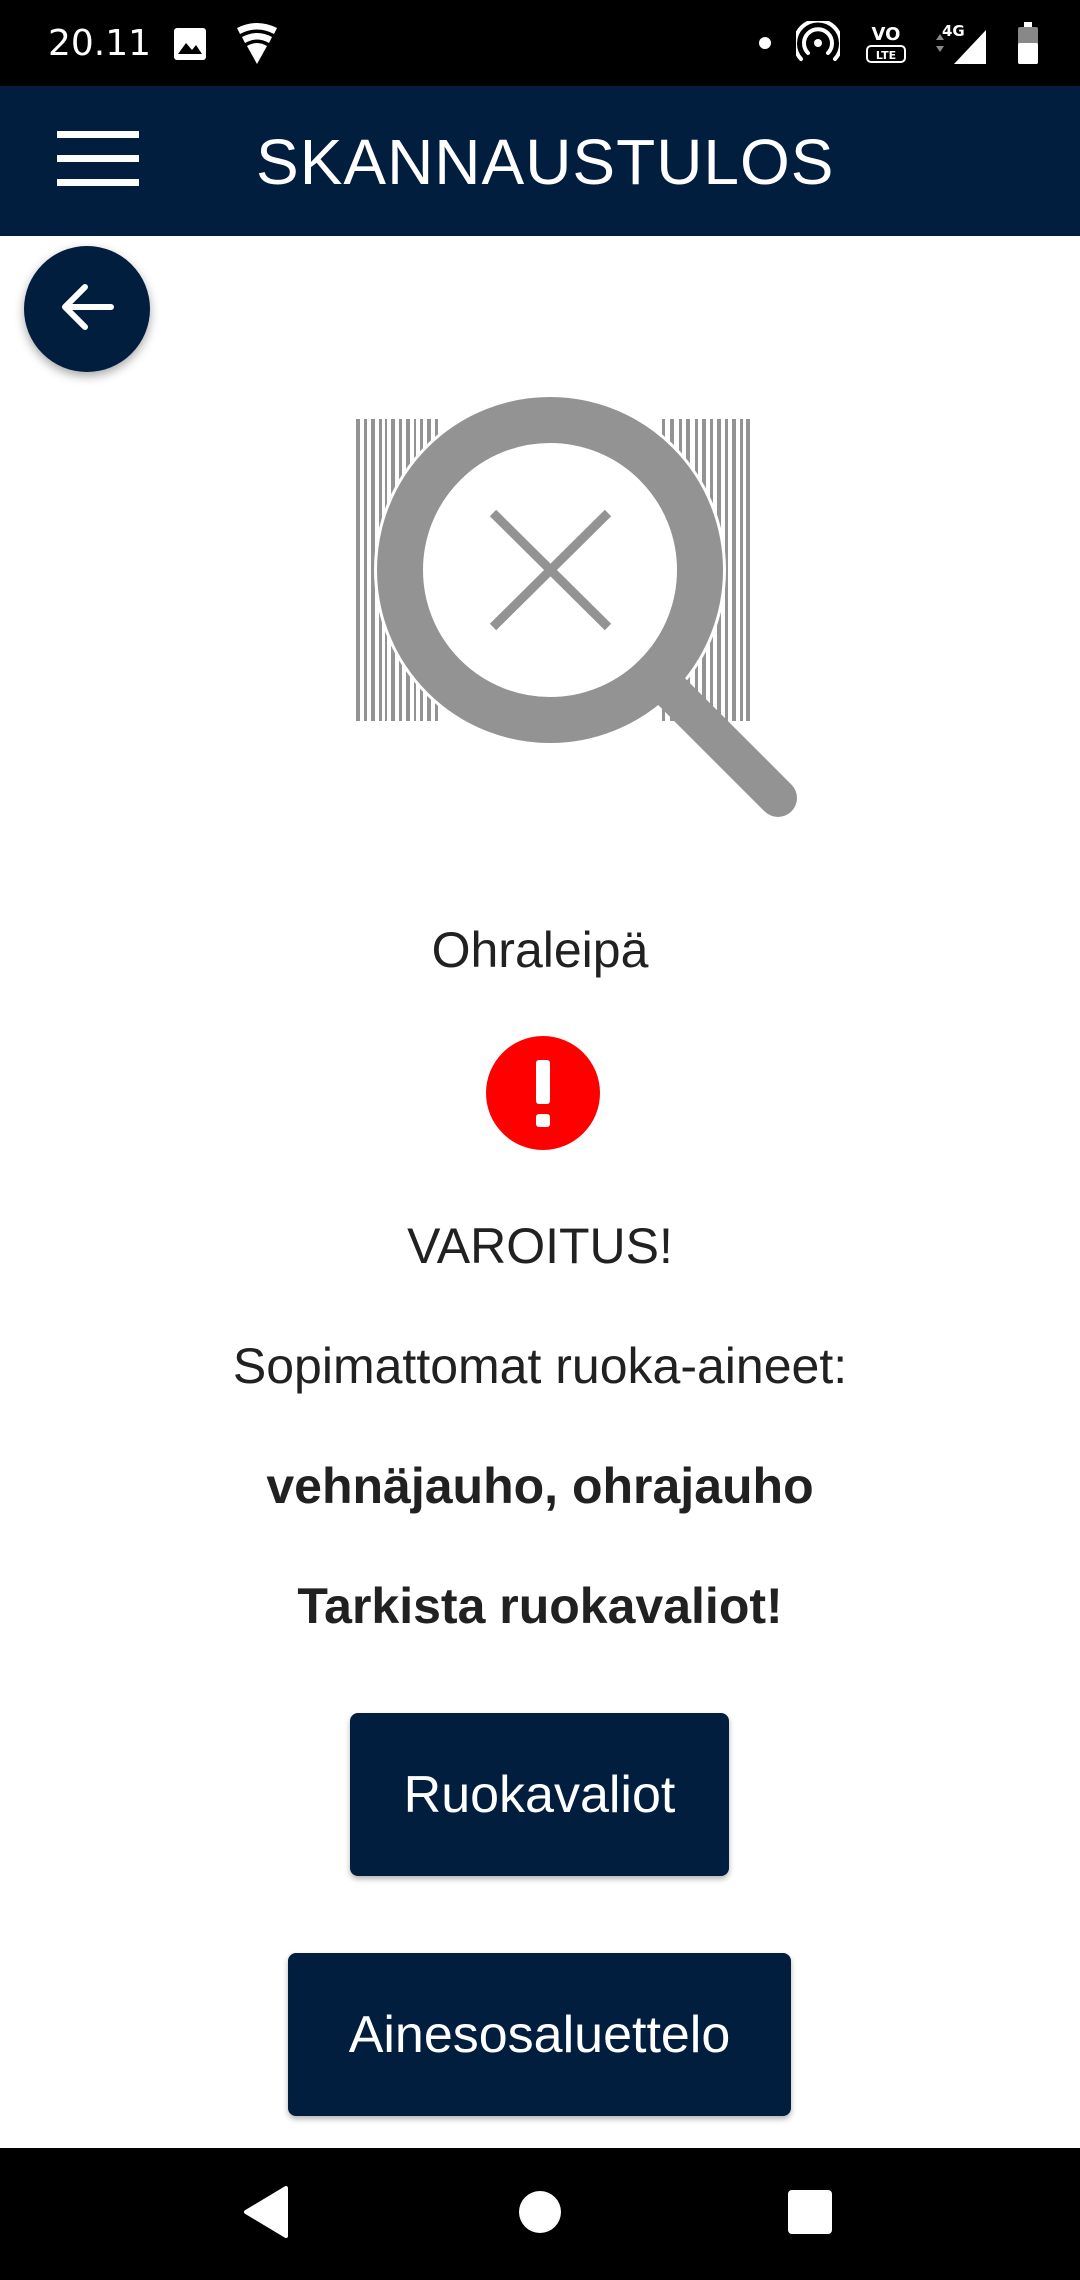  Describe the element at coordinates (1028, 43) in the screenshot. I see `battery-icon` at that location.